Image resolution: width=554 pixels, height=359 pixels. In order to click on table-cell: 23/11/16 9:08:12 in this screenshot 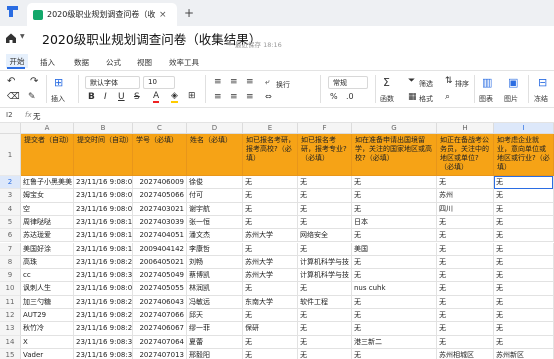, I will do `click(103, 222)`.